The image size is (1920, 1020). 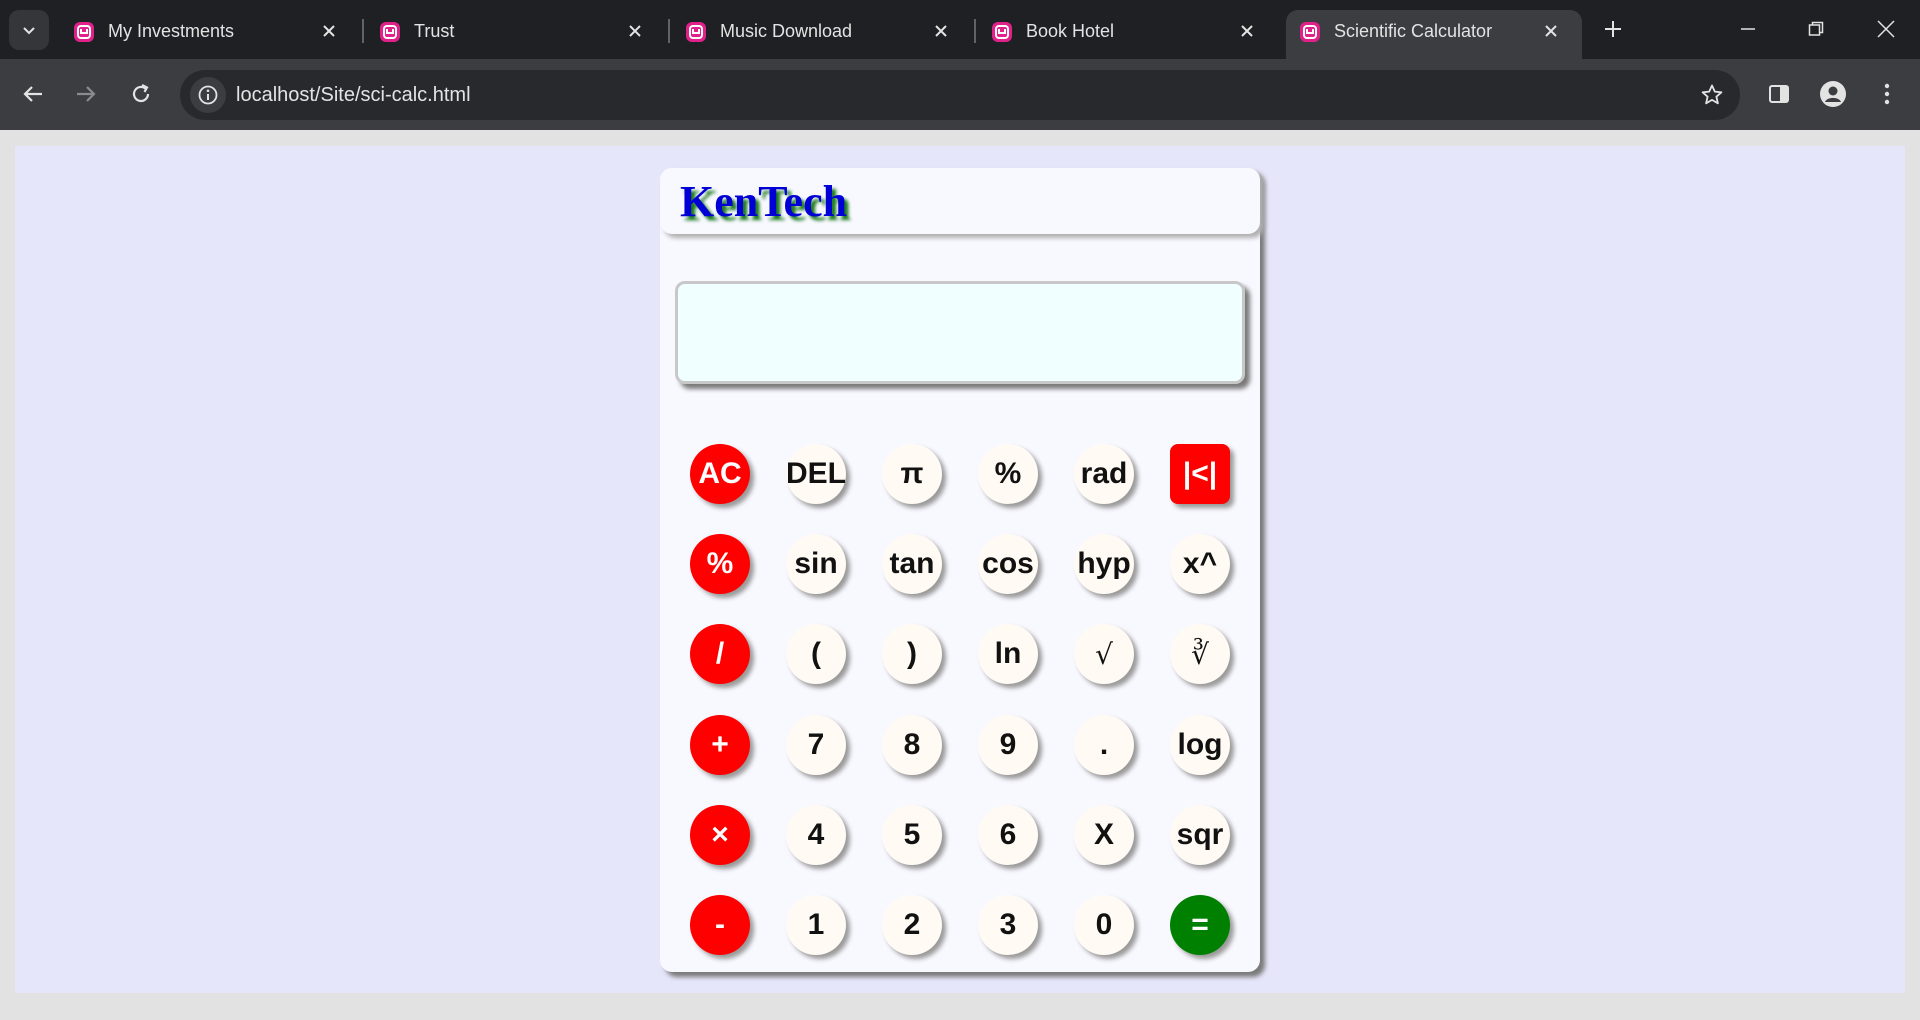 I want to click on multiply-key: ×, so click(x=720, y=835).